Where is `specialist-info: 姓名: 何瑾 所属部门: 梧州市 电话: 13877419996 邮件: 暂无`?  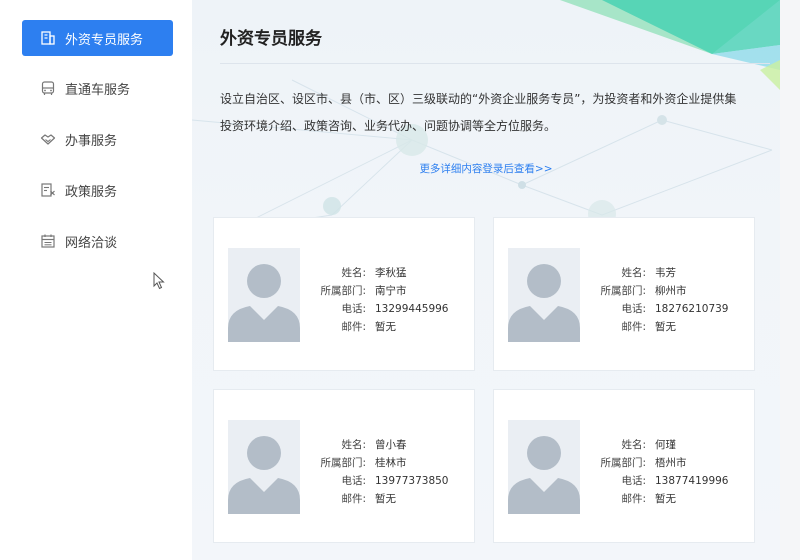
specialist-info: 姓名: 何瑾 所属部门: 梧州市 电话: 13877419996 邮件: 暂无 is located at coordinates (659, 472).